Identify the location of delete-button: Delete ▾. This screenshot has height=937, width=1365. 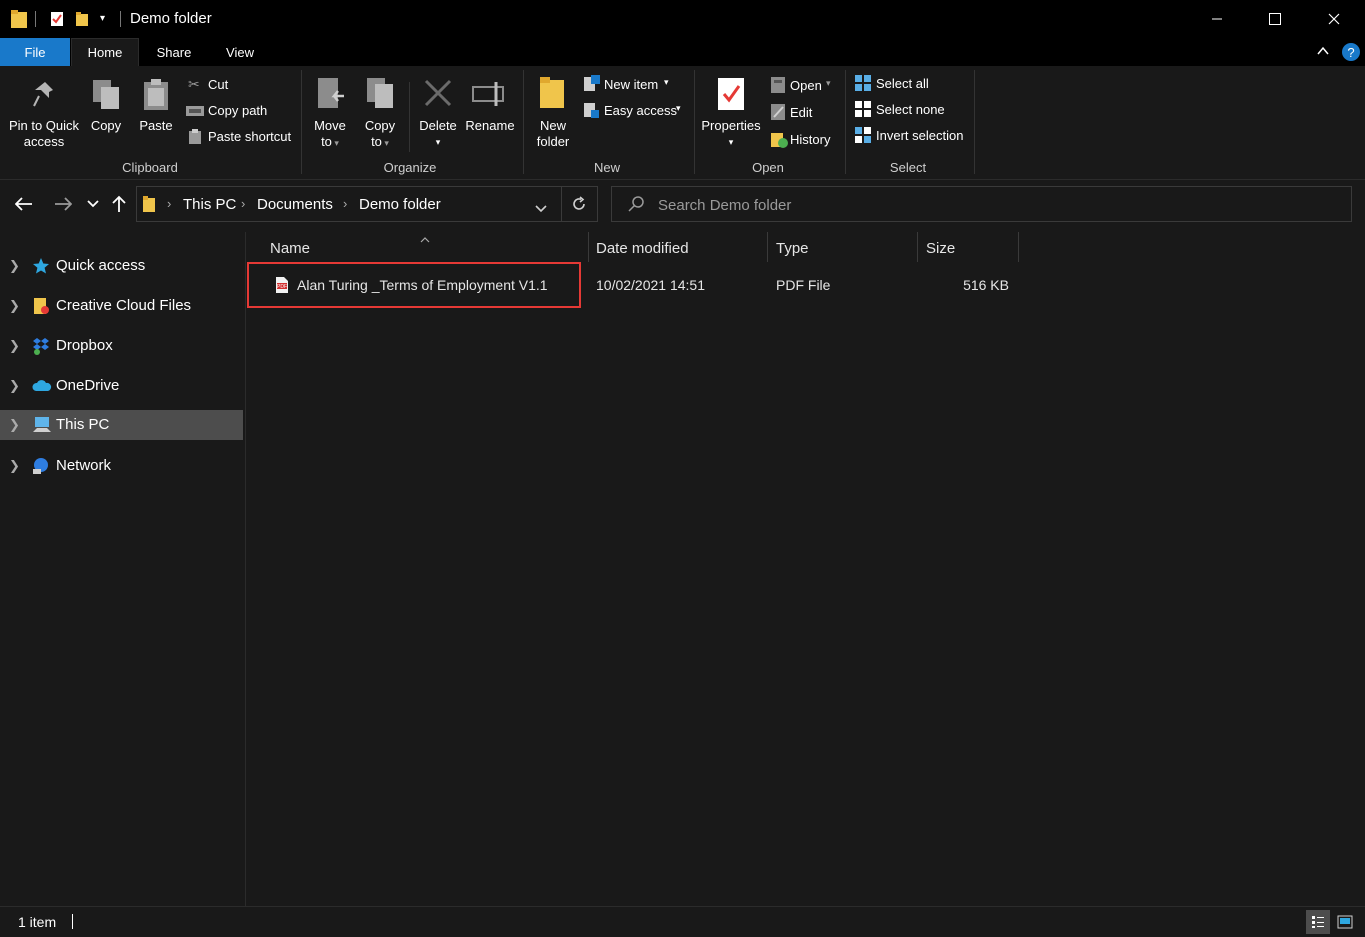
(438, 116).